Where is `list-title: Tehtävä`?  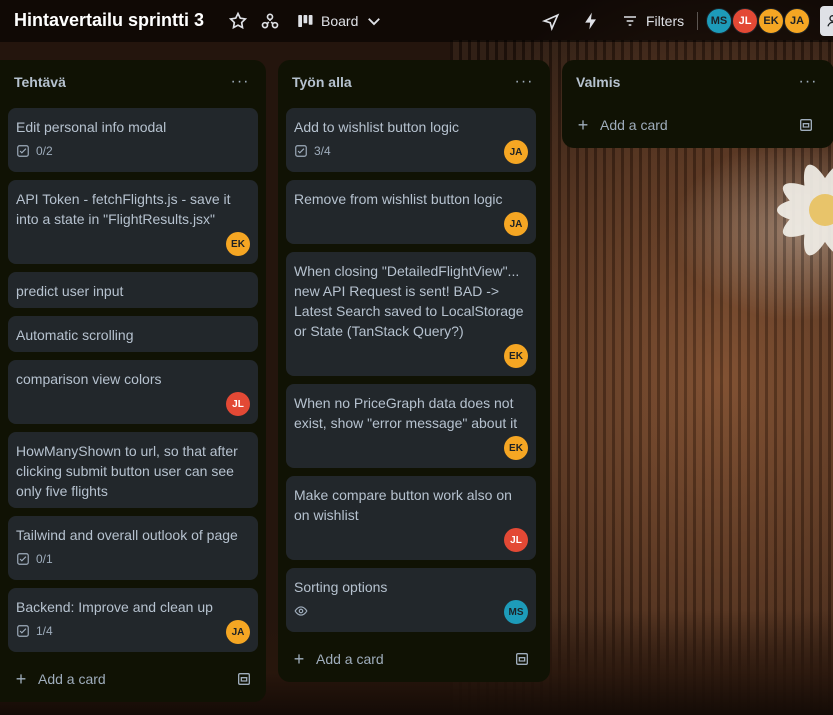 list-title: Tehtävä is located at coordinates (40, 82).